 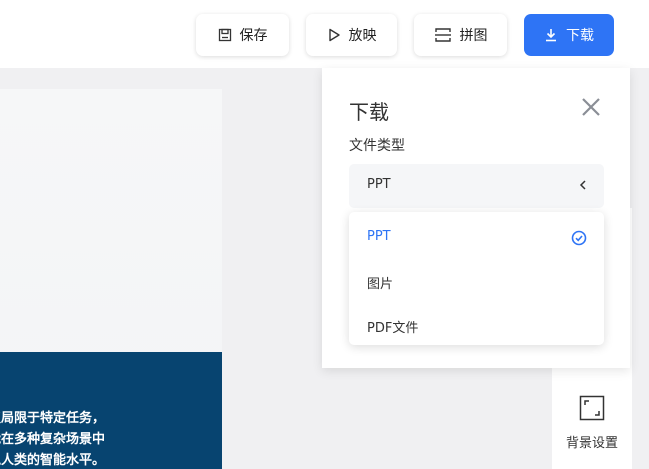 What do you see at coordinates (393, 328) in the screenshot?
I see `option-label: PDF文件` at bounding box center [393, 328].